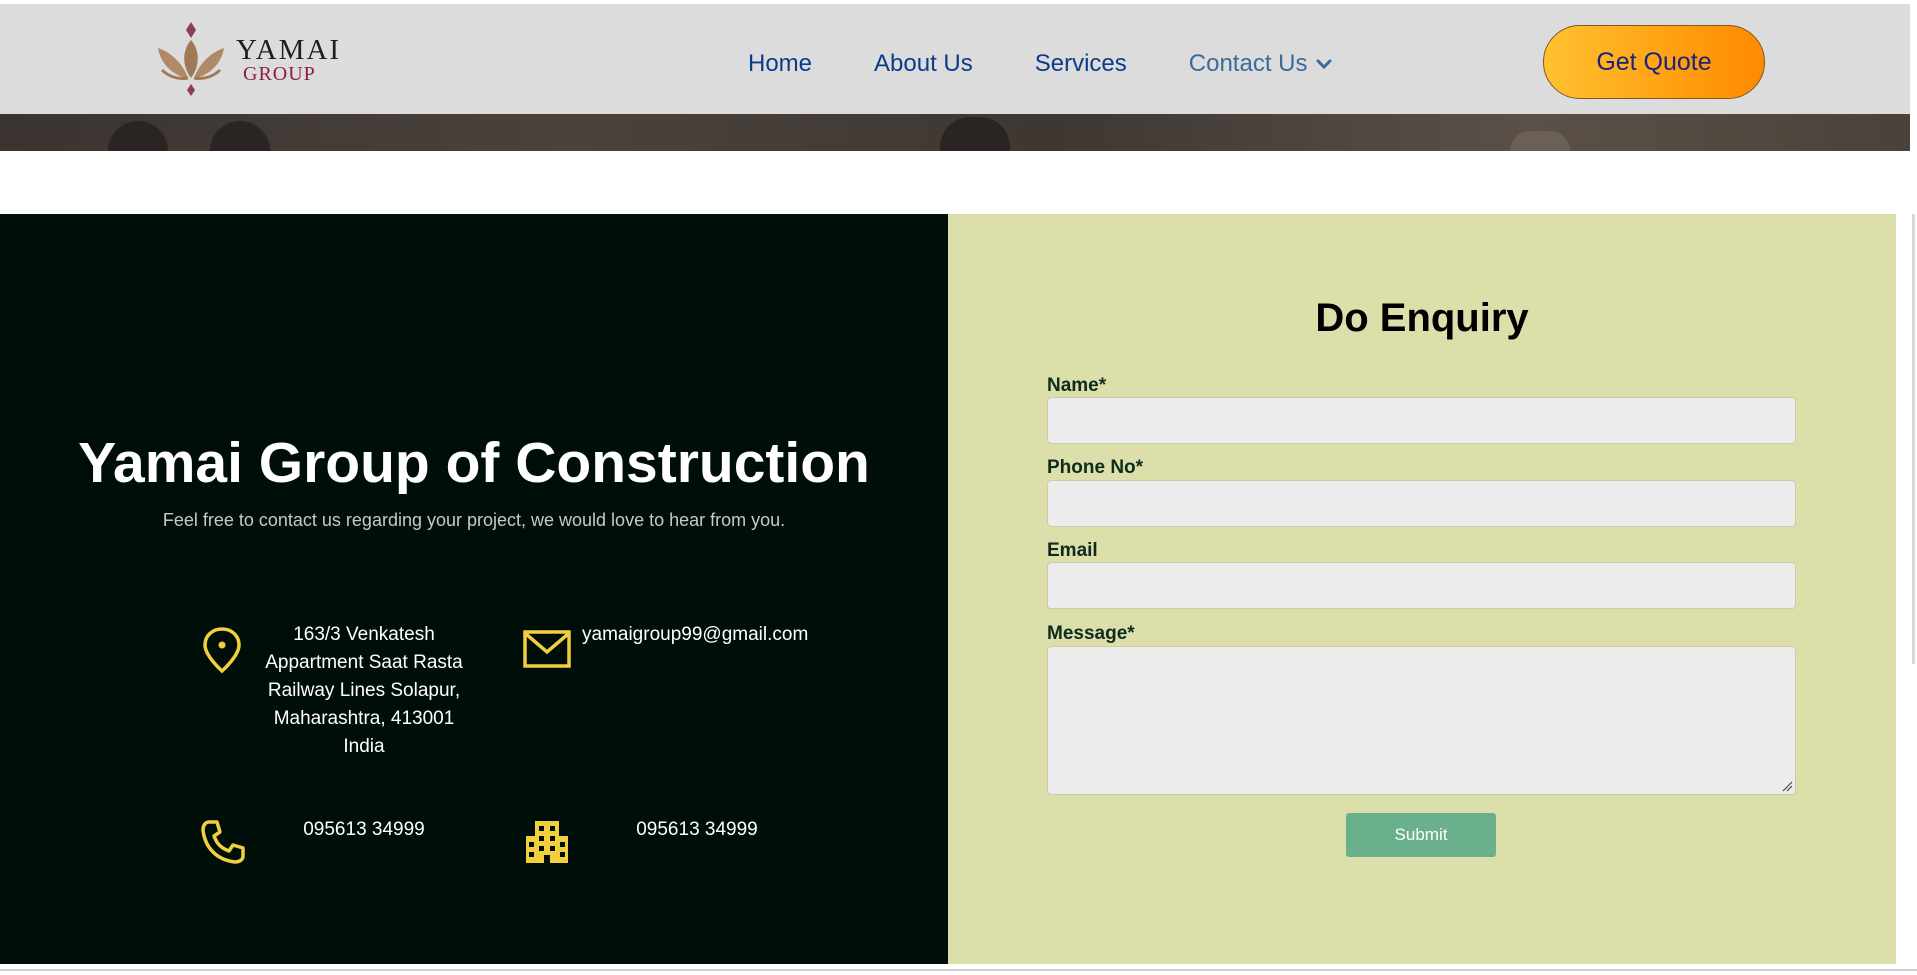 The height and width of the screenshot is (975, 1917). Describe the element at coordinates (1421, 720) in the screenshot. I see `message-textarea` at that location.